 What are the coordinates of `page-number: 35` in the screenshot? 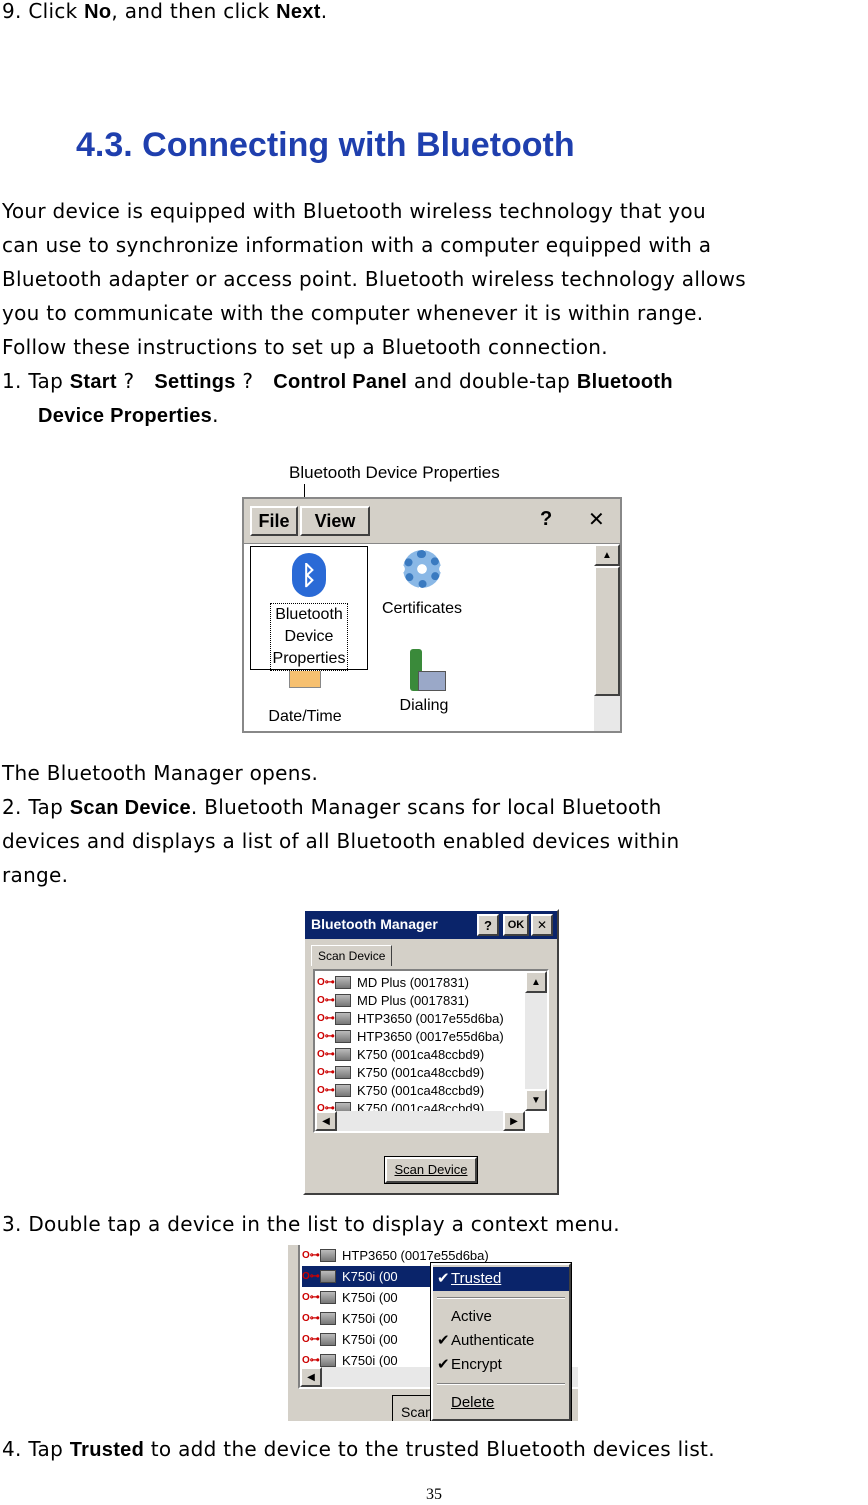 It's located at (434, 1494).